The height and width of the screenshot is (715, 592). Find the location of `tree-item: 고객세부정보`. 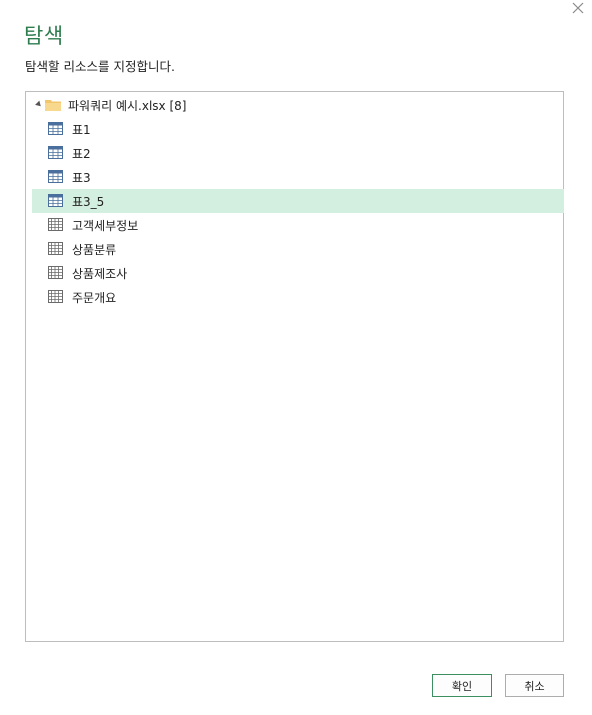

tree-item: 고객세부정보 is located at coordinates (298, 225).